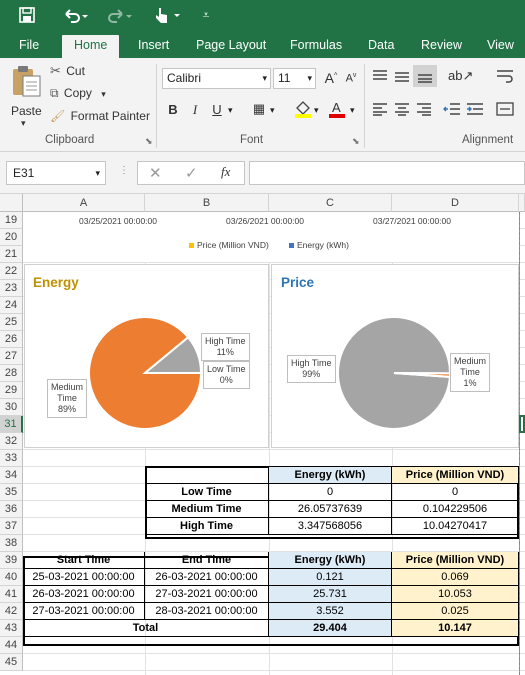 Image resolution: width=525 pixels, height=675 pixels. What do you see at coordinates (351, 78) in the screenshot?
I see `shrink-font-button: Av` at bounding box center [351, 78].